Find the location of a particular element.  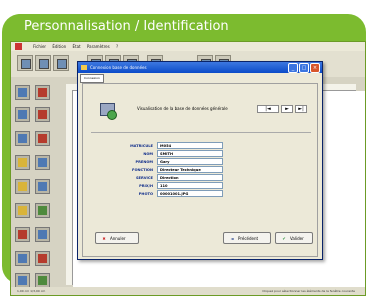

photo-field: 00001001.JPG is located at coordinates (190, 193).